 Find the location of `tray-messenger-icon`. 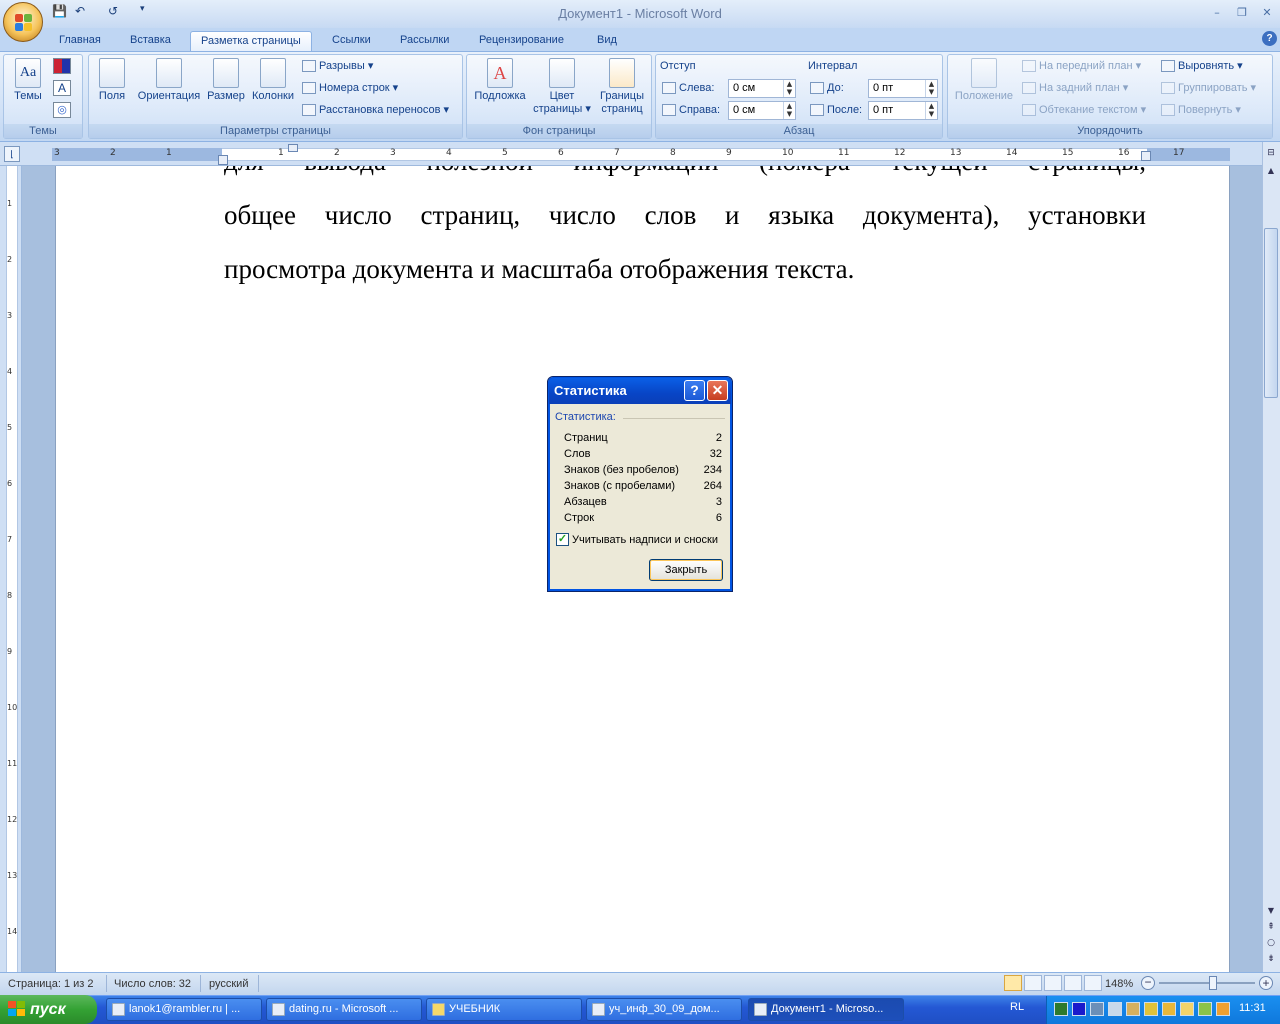

tray-messenger-icon is located at coordinates (1205, 1009).